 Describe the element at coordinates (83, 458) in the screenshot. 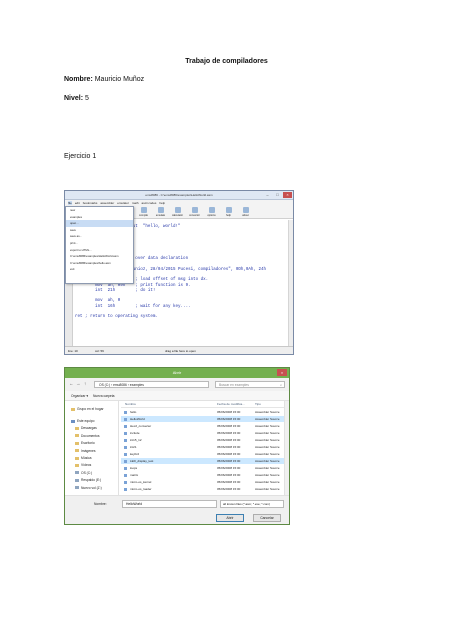

I see `nav-item: Música` at that location.